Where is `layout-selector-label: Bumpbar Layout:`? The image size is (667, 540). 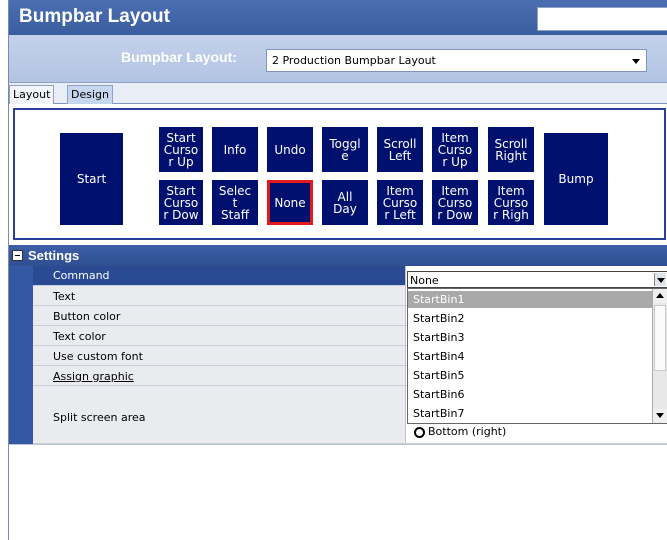 layout-selector-label: Bumpbar Layout: is located at coordinates (179, 57).